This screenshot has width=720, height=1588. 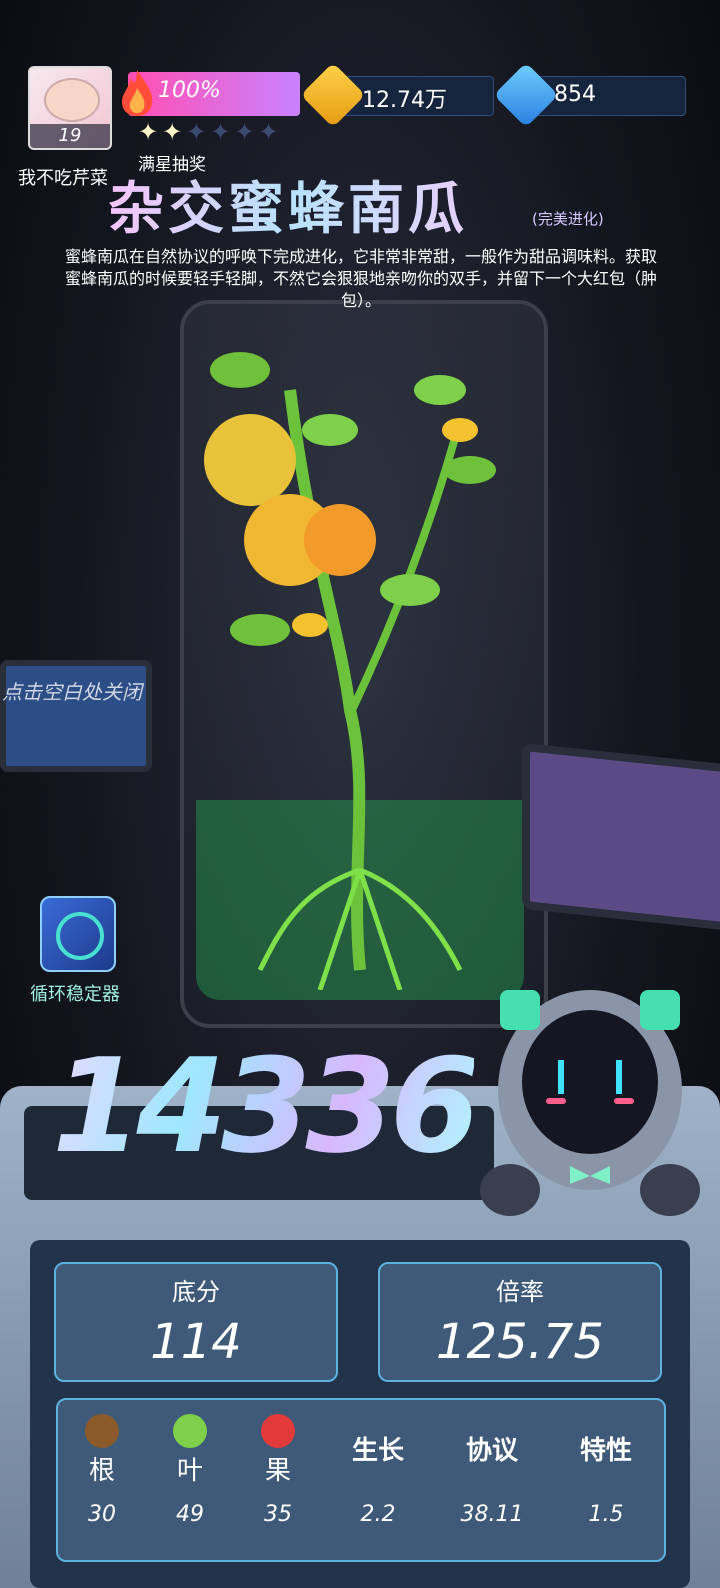 What do you see at coordinates (404, 100) in the screenshot?
I see `coin-value: 12.74万` at bounding box center [404, 100].